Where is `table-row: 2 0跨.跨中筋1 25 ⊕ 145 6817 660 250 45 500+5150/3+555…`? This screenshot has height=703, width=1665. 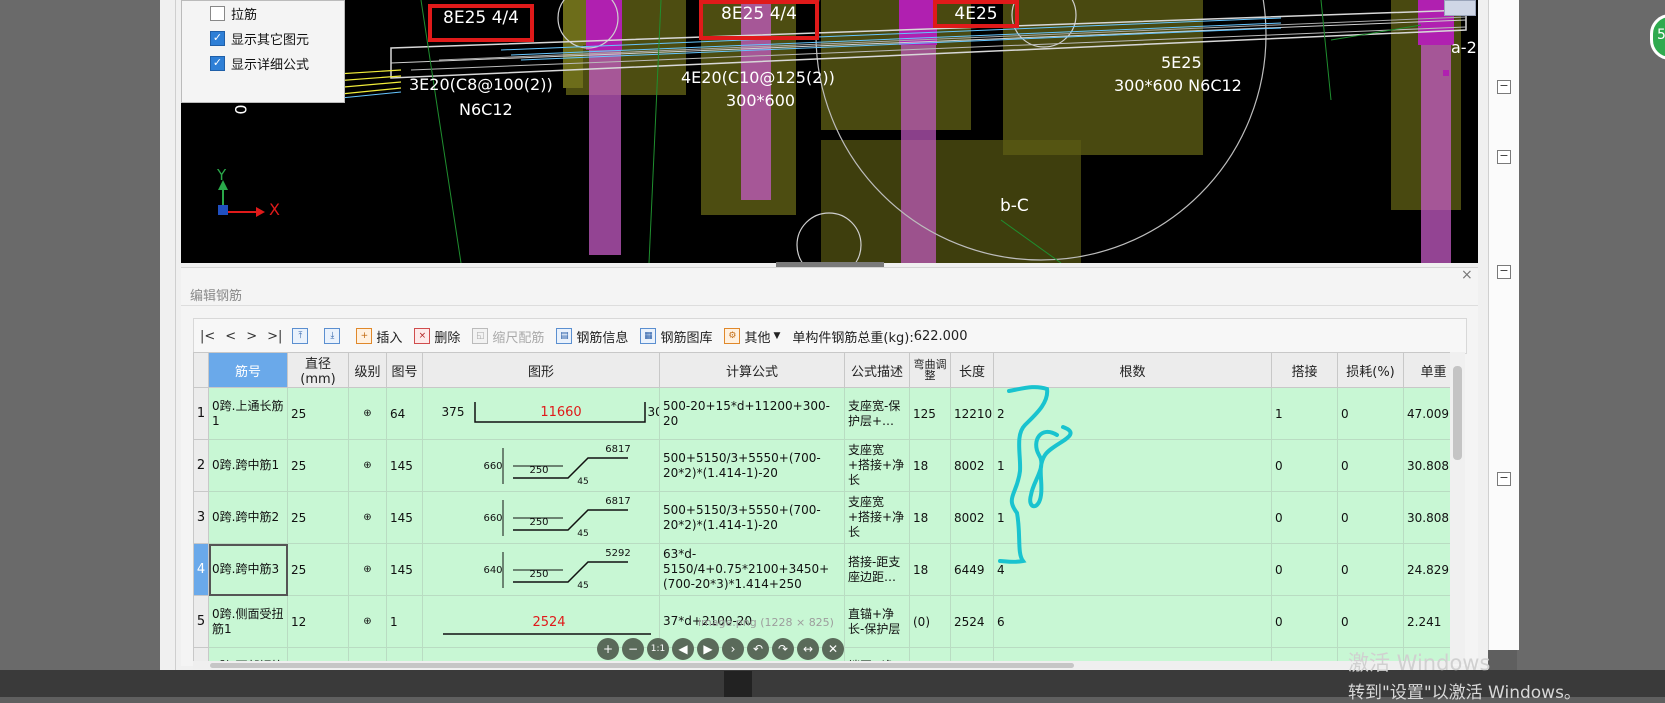
table-row: 2 0跨.跨中筋1 25 ⊕ 145 6817 660 250 45 500+5150/3+555… is located at coordinates (821, 465).